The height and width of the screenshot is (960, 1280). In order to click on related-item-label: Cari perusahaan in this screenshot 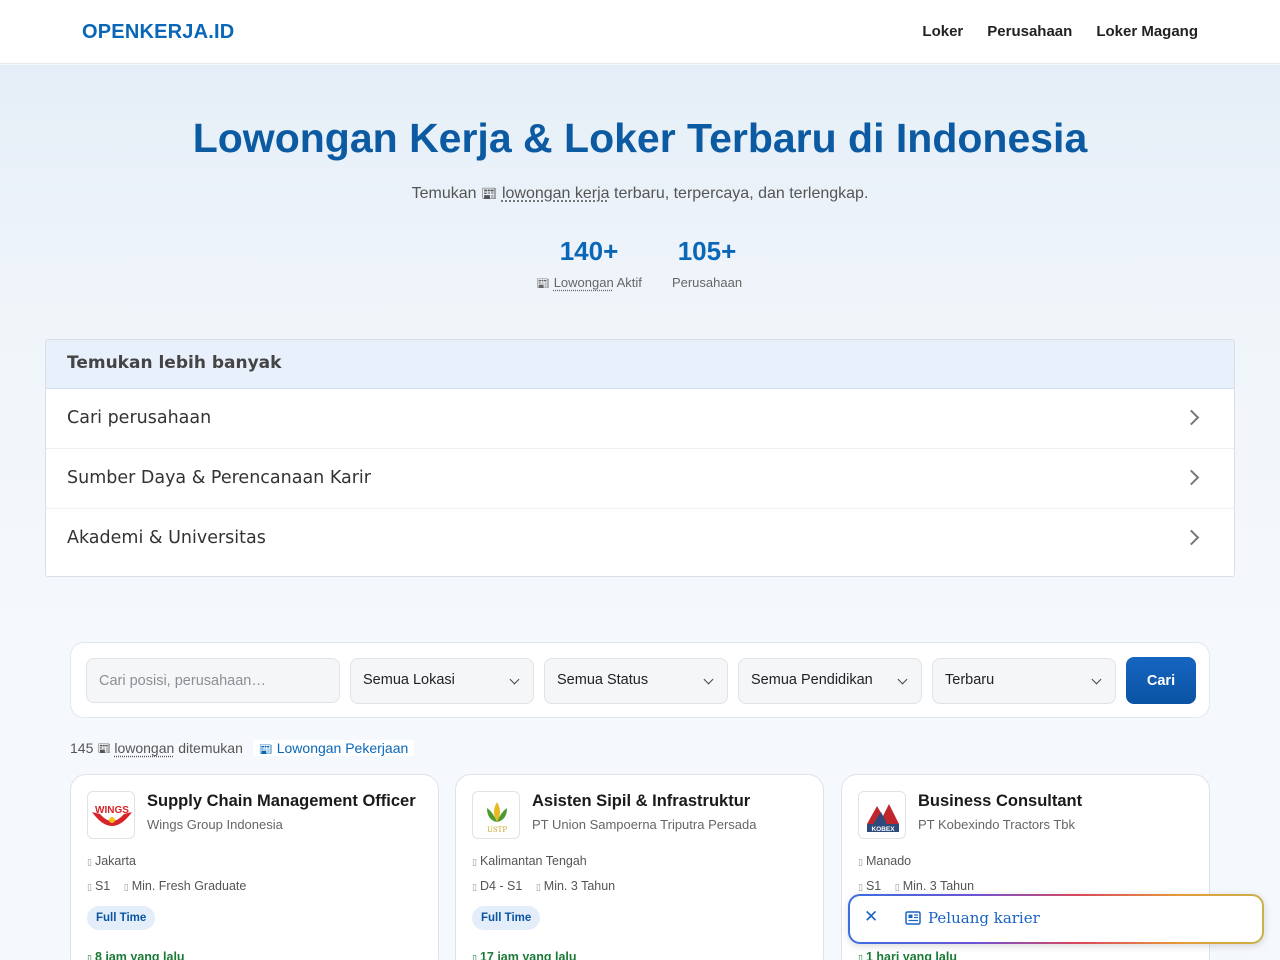, I will do `click(139, 418)`.